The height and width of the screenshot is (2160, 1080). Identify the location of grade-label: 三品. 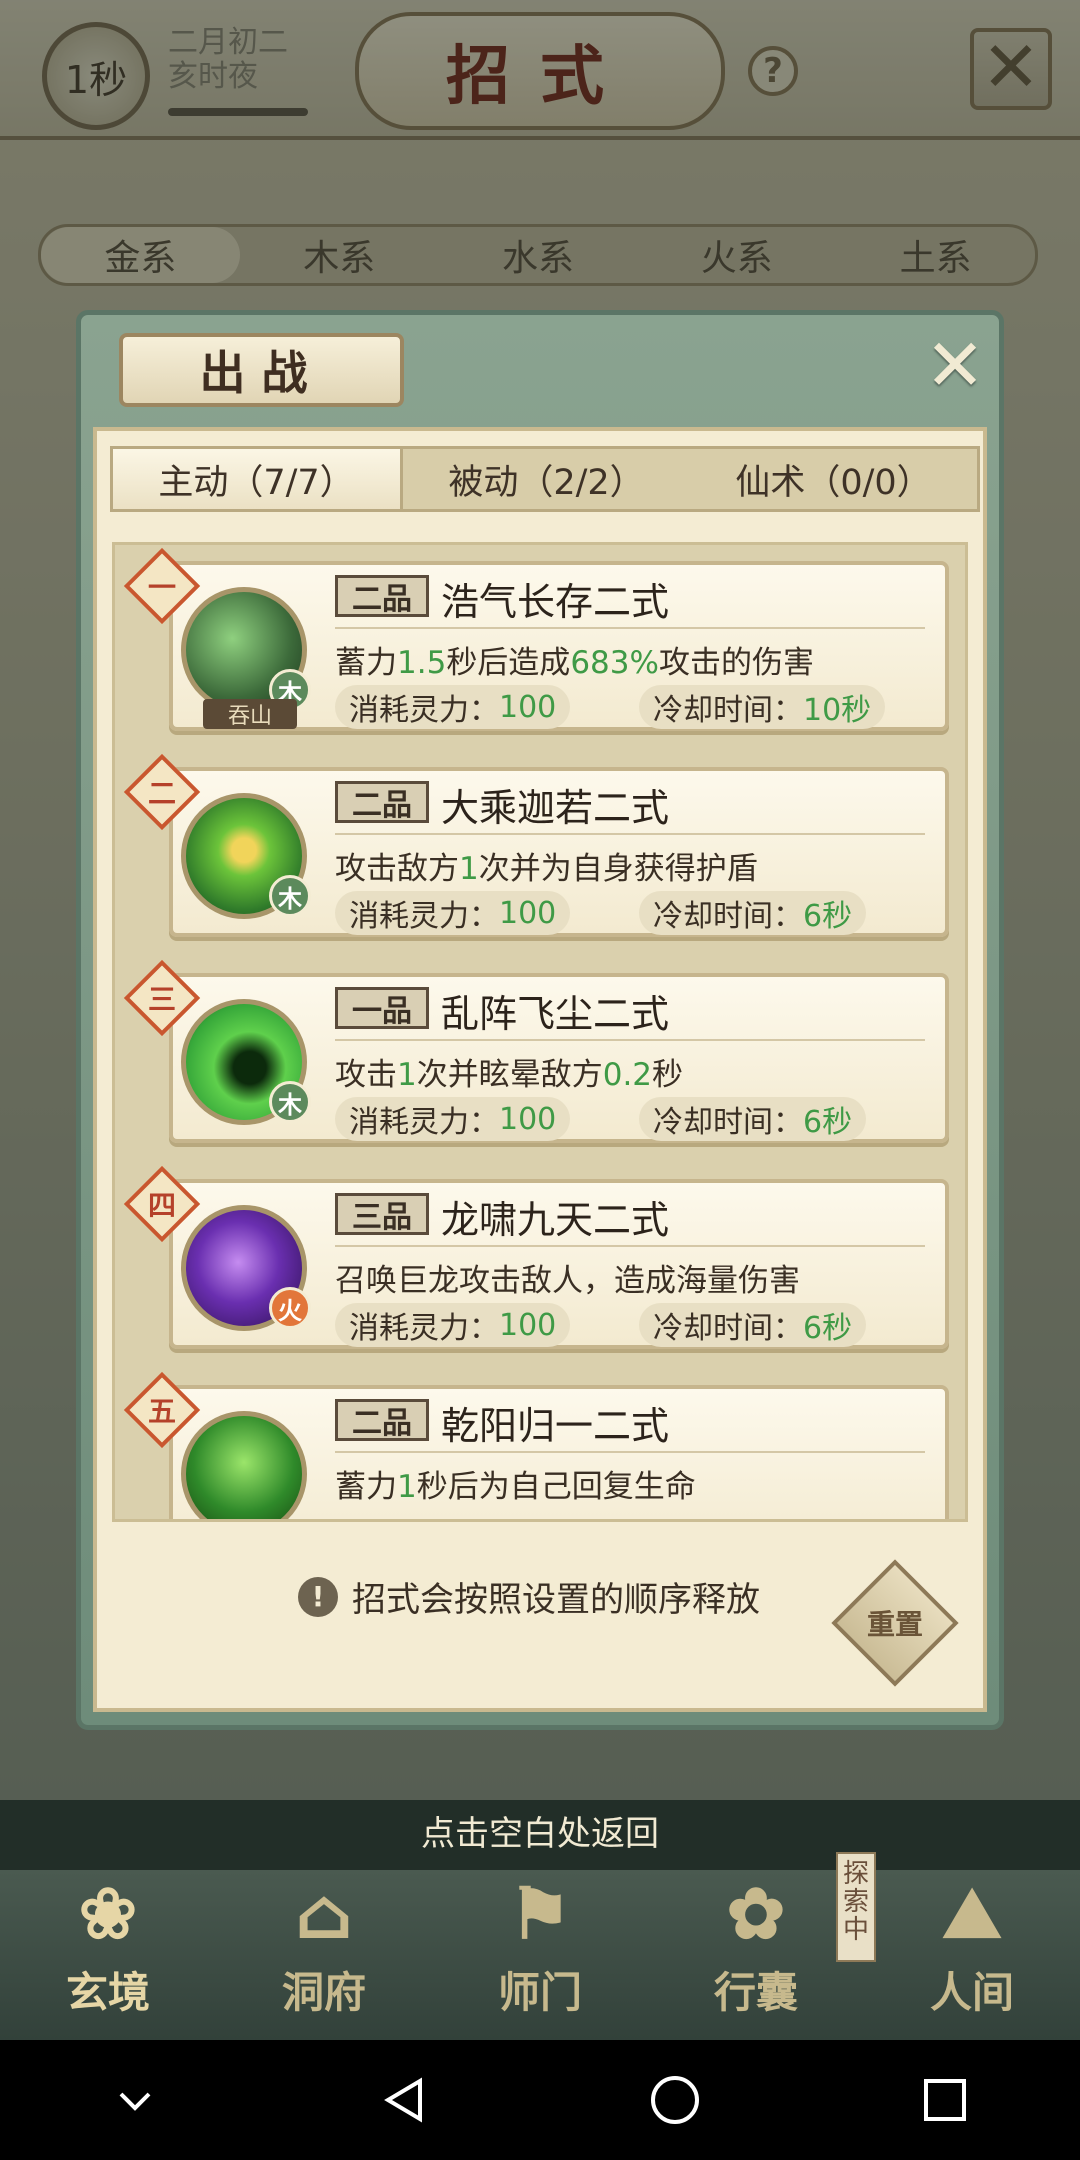
(382, 1214).